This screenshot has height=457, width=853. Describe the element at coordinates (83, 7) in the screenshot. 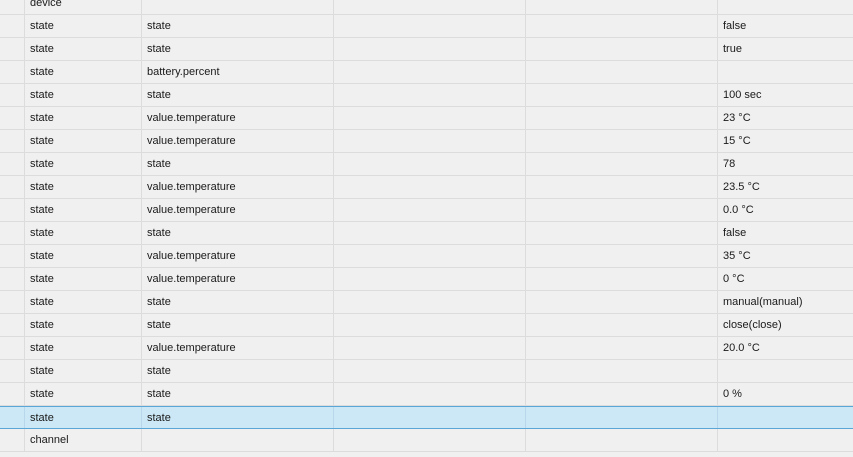

I see `type-cell: device` at that location.